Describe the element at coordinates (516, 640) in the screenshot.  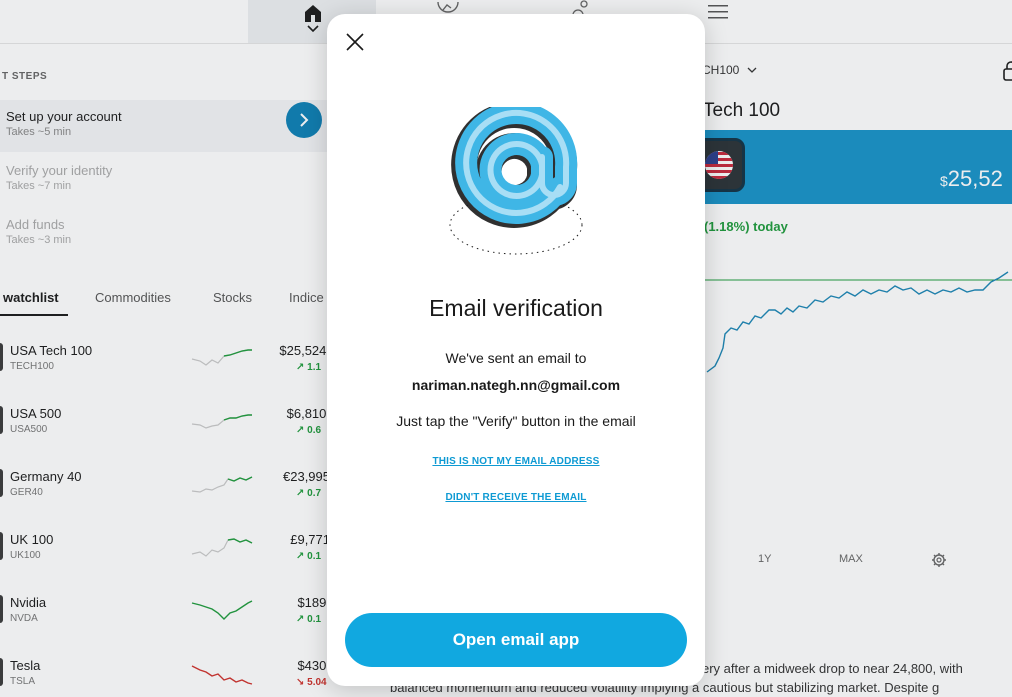
I see `open-email-app-button: Open email app` at that location.